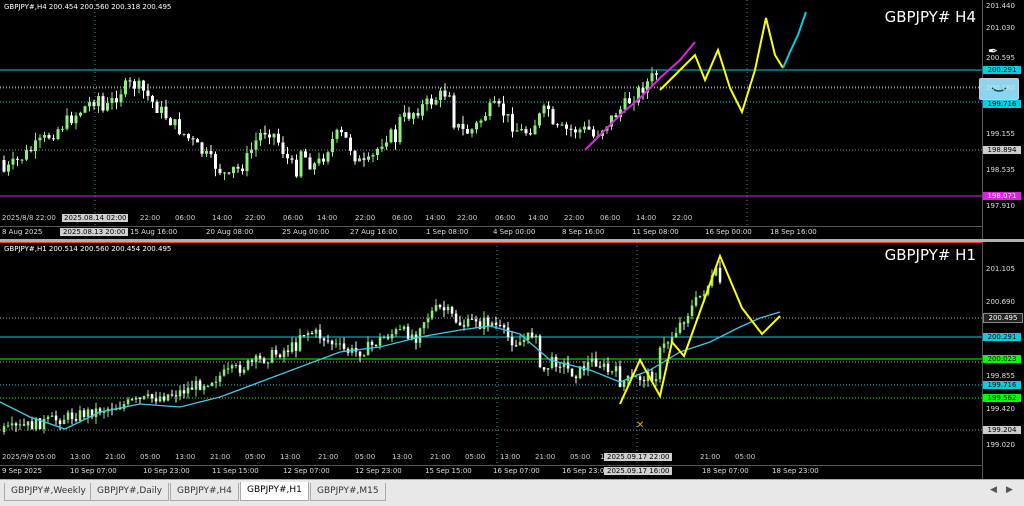  Describe the element at coordinates (1009, 490) in the screenshot. I see `tab-scroll-right-icon: ▶` at that location.